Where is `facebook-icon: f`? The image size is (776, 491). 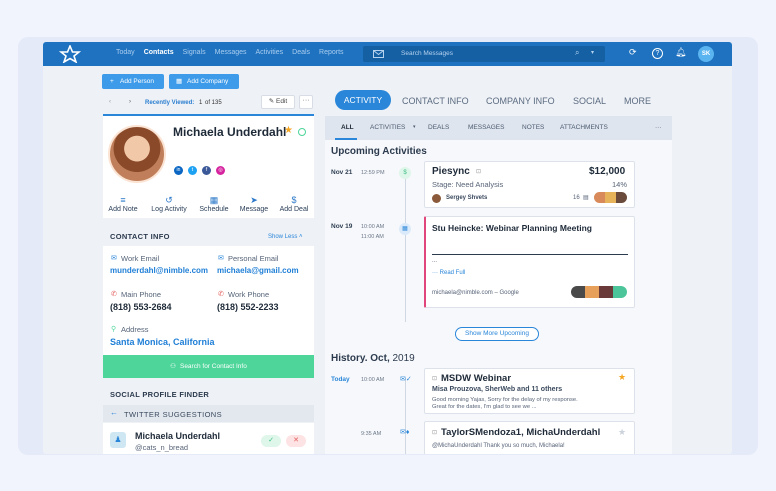 facebook-icon: f is located at coordinates (206, 170).